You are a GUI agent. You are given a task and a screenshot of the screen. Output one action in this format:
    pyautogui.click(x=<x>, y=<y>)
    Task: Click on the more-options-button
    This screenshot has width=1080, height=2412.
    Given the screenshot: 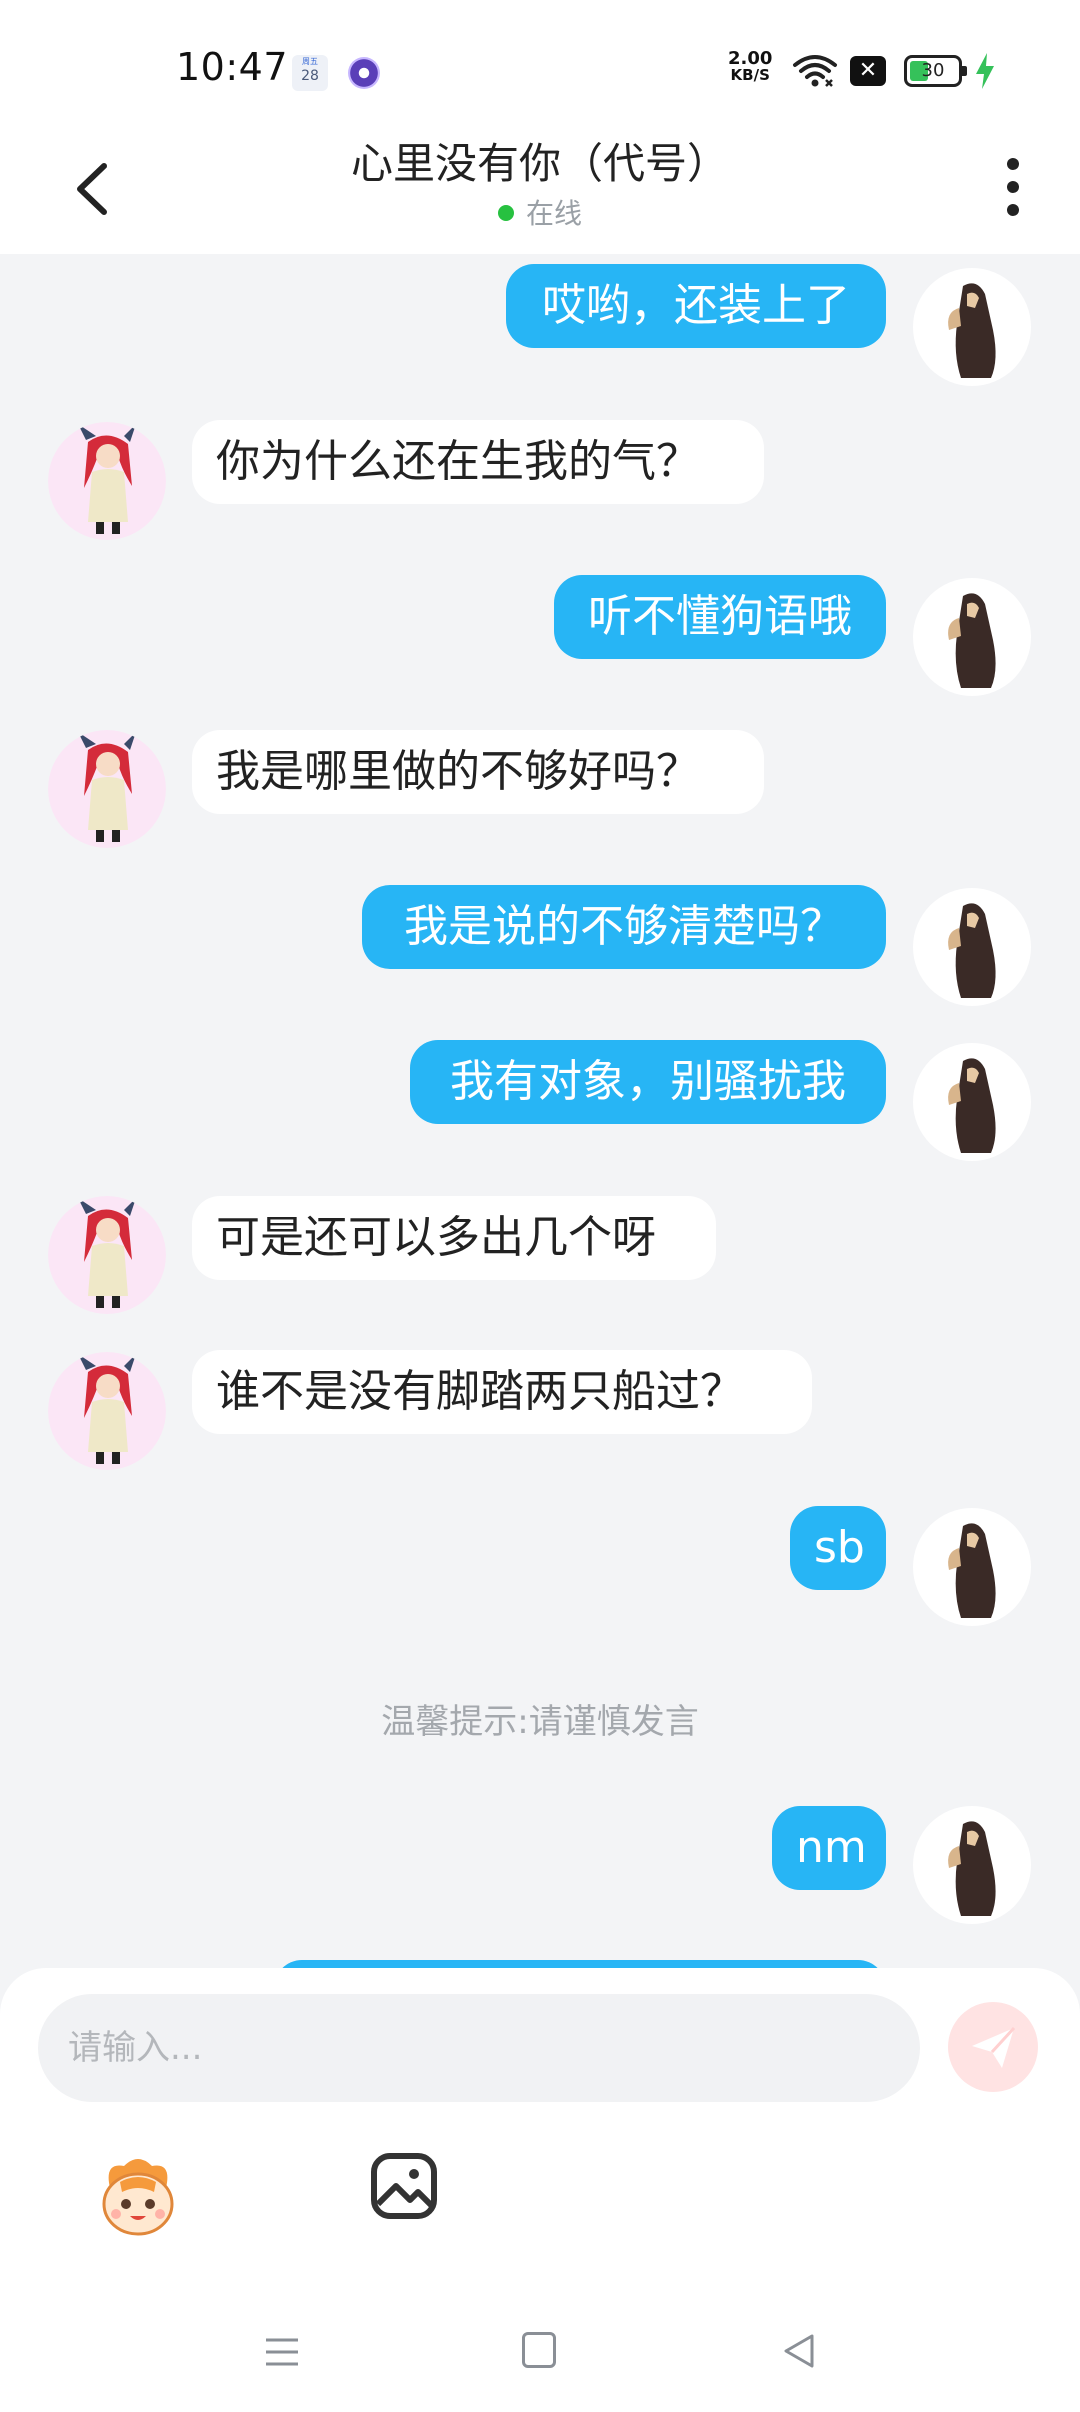 What is the action you would take?
    pyautogui.click(x=1014, y=187)
    